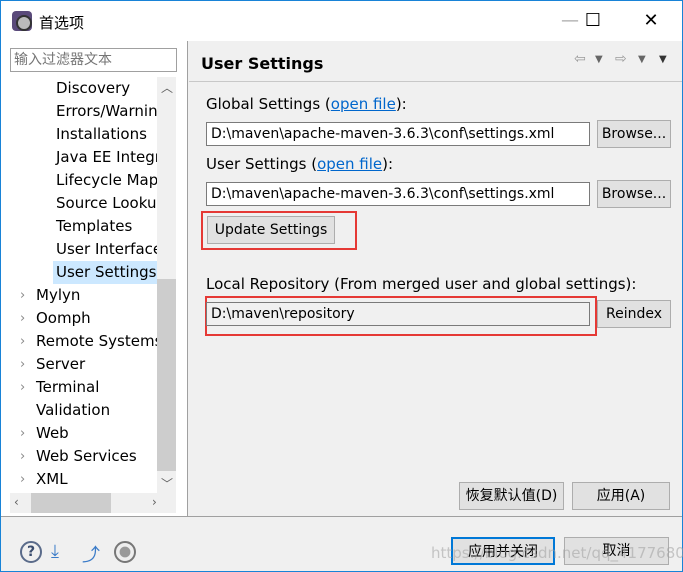 Image resolution: width=683 pixels, height=572 pixels. Describe the element at coordinates (634, 314) in the screenshot. I see `reindex-button: Reindex` at that location.